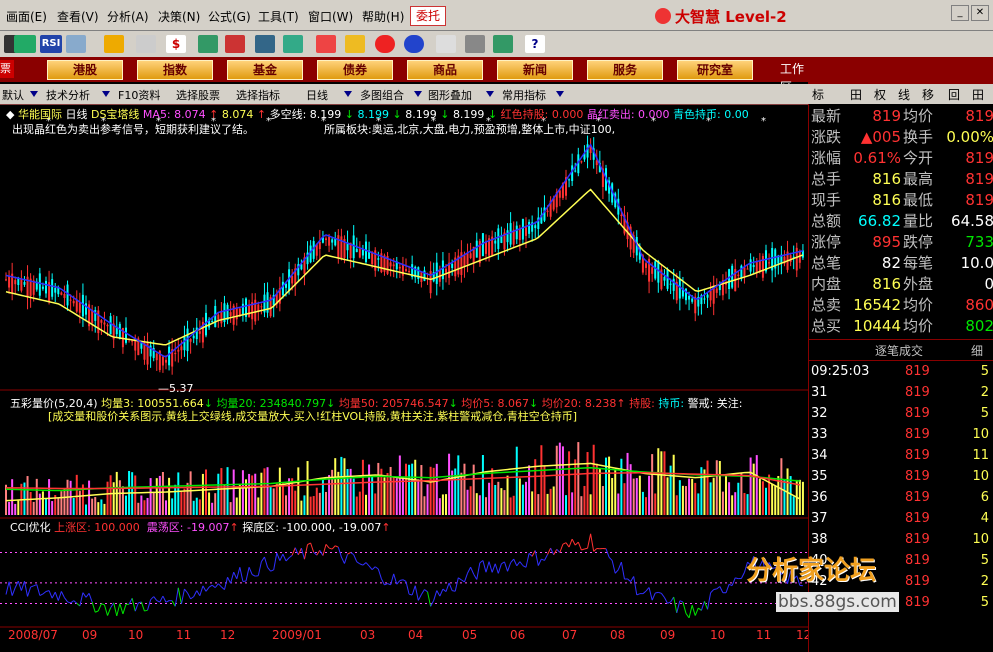  Describe the element at coordinates (856, 94) in the screenshot. I see `tab-grid: 田` at that location.